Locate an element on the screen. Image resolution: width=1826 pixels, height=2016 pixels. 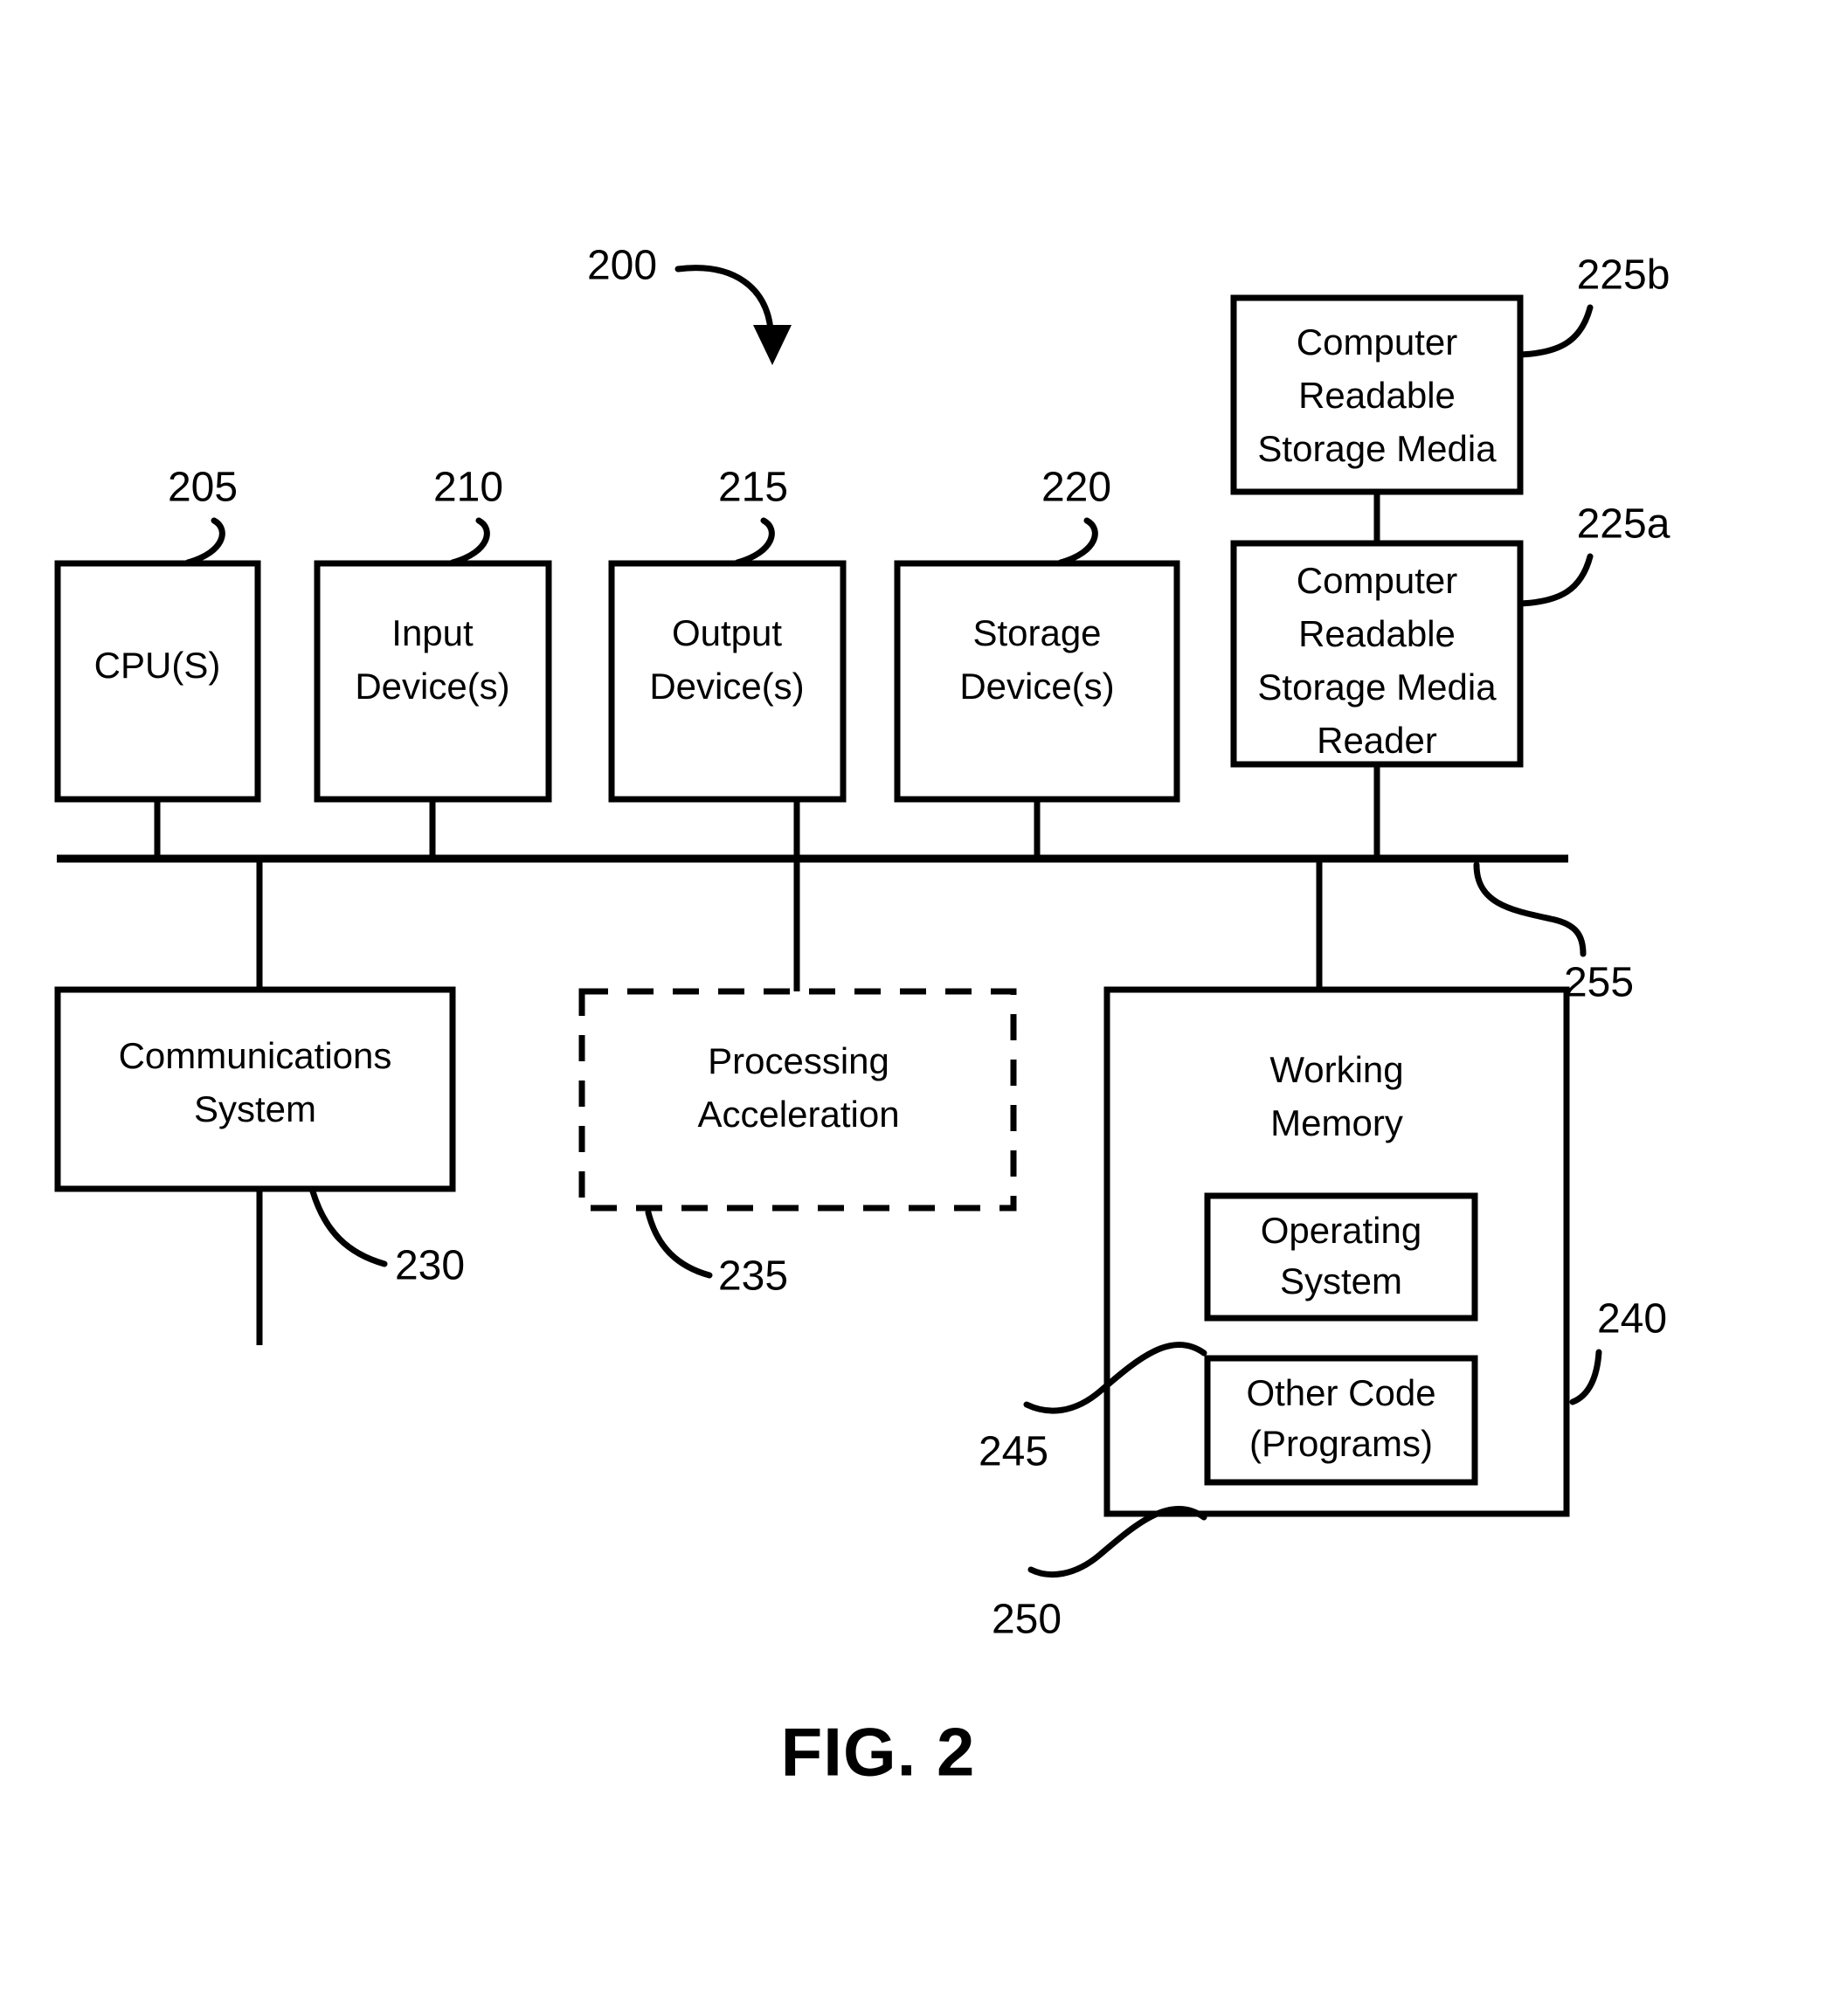
ref-200-arrow-head is located at coordinates (772, 345).